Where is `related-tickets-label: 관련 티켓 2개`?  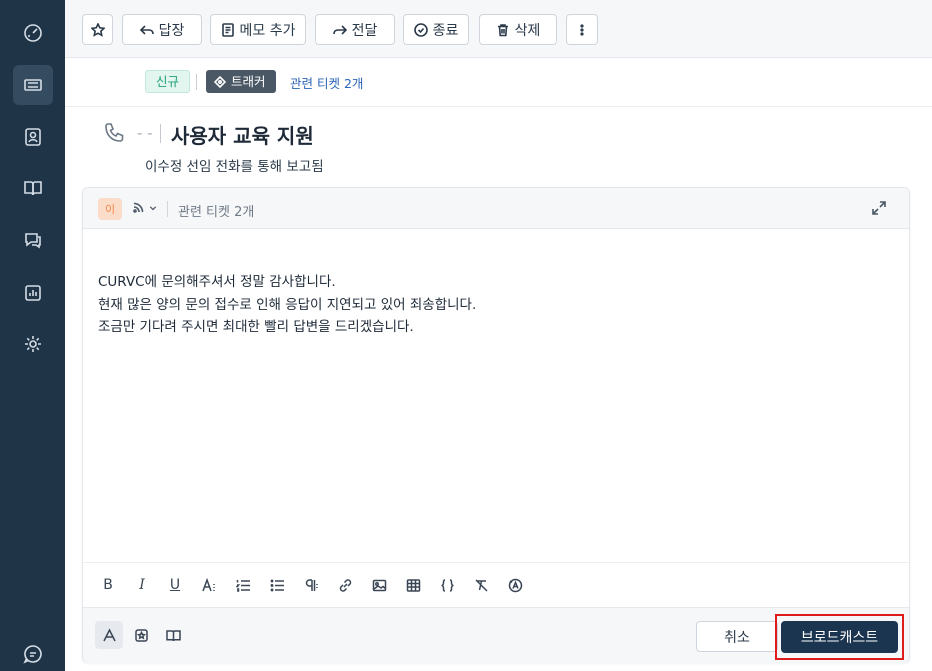 related-tickets-label: 관련 티켓 2개 is located at coordinates (216, 212).